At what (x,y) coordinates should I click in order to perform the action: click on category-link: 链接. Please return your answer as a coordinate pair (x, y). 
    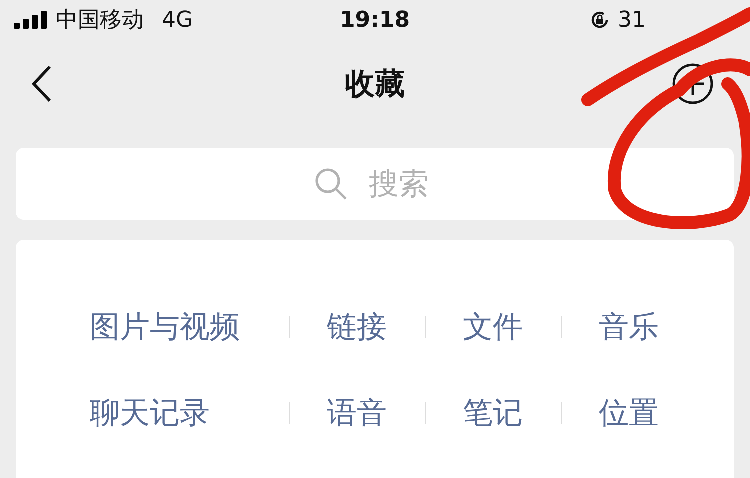
    Looking at the image, I should click on (357, 327).